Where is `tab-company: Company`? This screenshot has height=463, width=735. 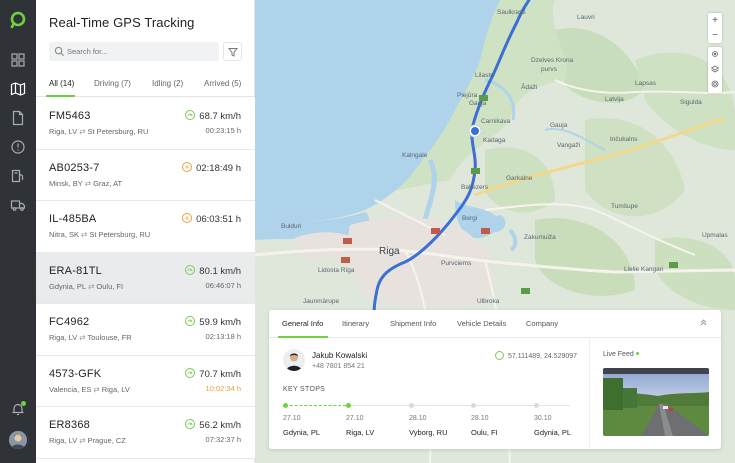
tab-company: Company is located at coordinates (542, 323).